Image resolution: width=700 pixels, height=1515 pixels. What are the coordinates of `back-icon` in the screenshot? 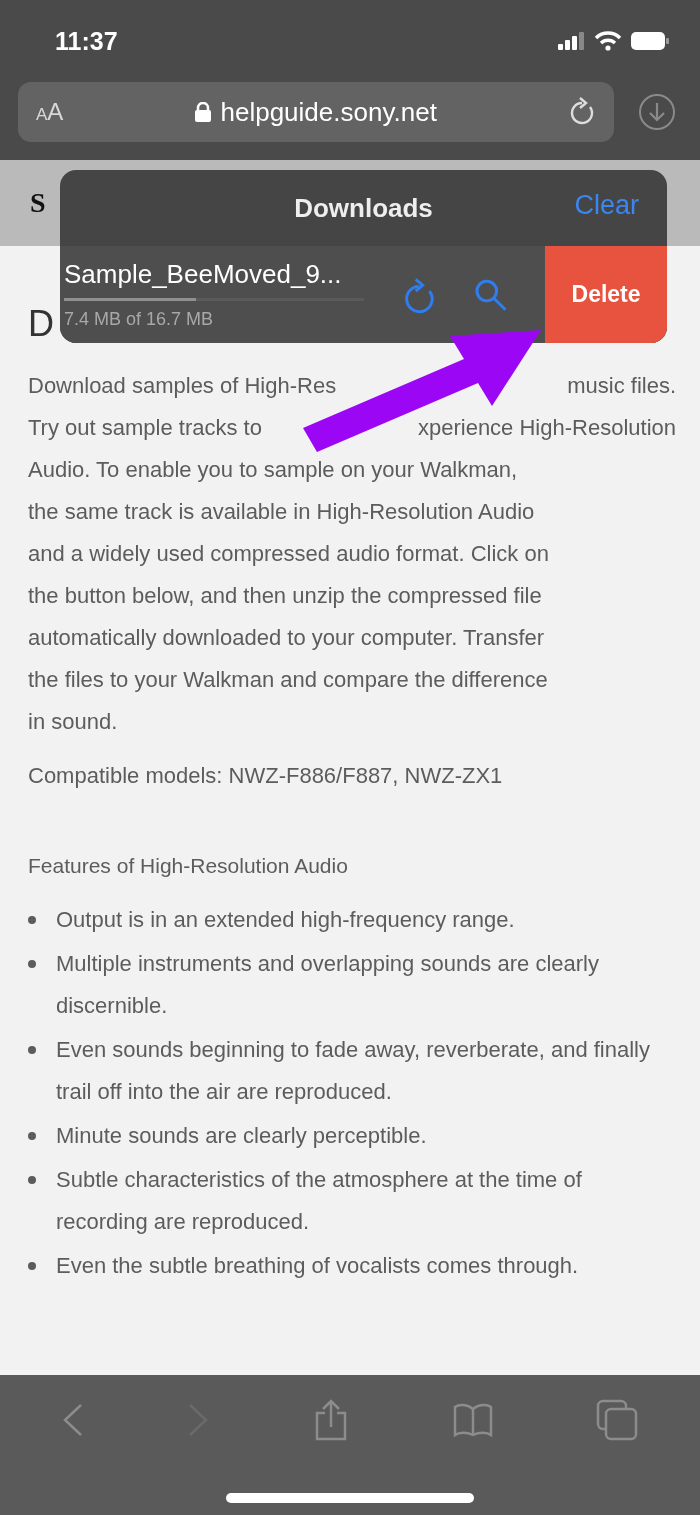 It's located at (72, 1420).